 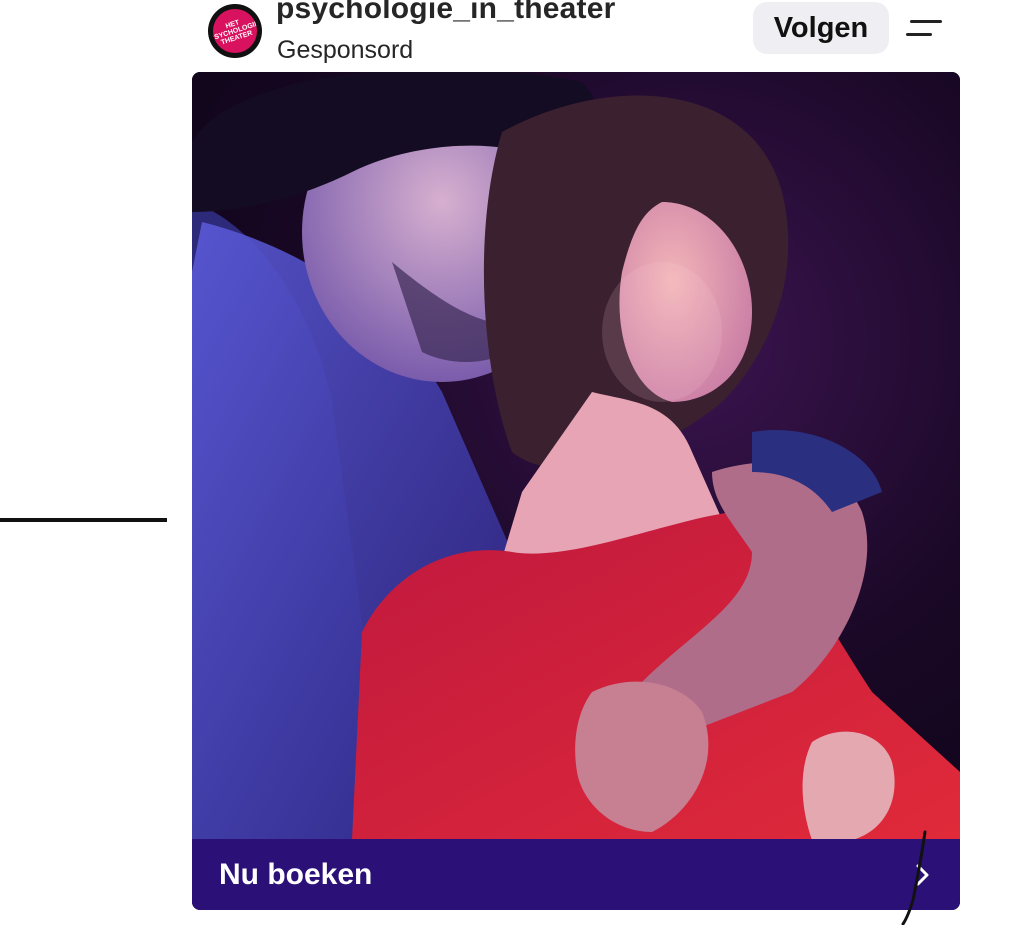 I want to click on book-now-button: Nu boeken, so click(x=576, y=874).